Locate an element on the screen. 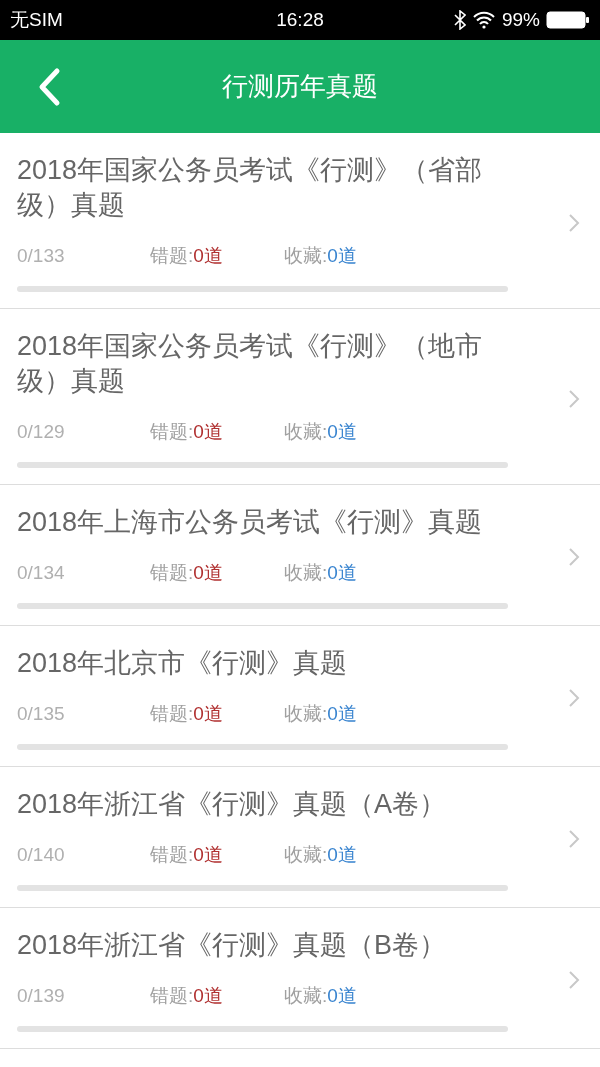 Image resolution: width=600 pixels, height=1067 pixels. progress-count: 0/140 is located at coordinates (41, 855).